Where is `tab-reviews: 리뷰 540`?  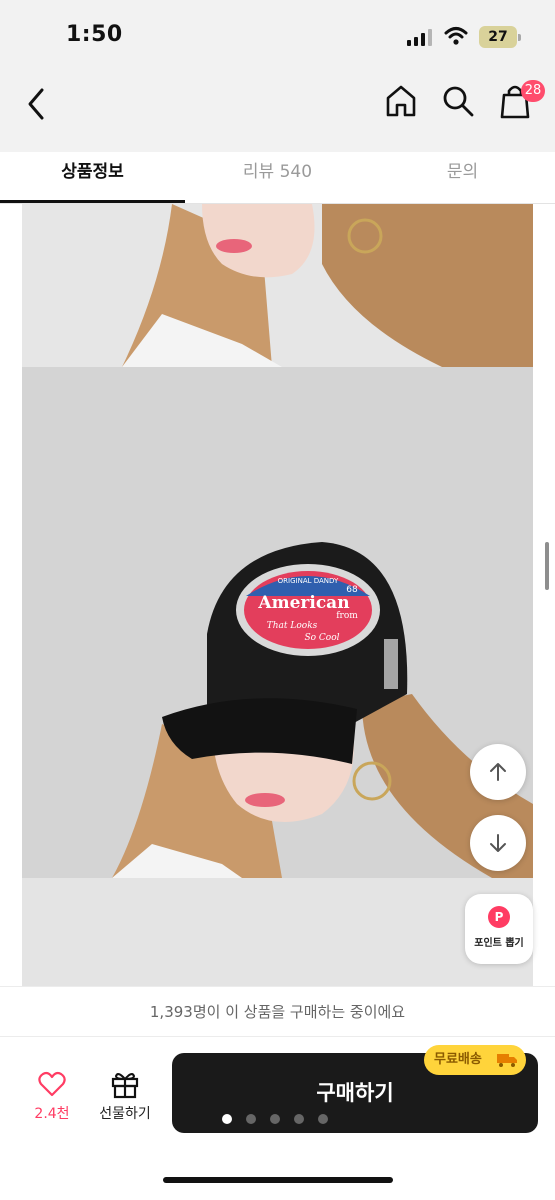
tab-reviews: 리뷰 540 is located at coordinates (277, 178).